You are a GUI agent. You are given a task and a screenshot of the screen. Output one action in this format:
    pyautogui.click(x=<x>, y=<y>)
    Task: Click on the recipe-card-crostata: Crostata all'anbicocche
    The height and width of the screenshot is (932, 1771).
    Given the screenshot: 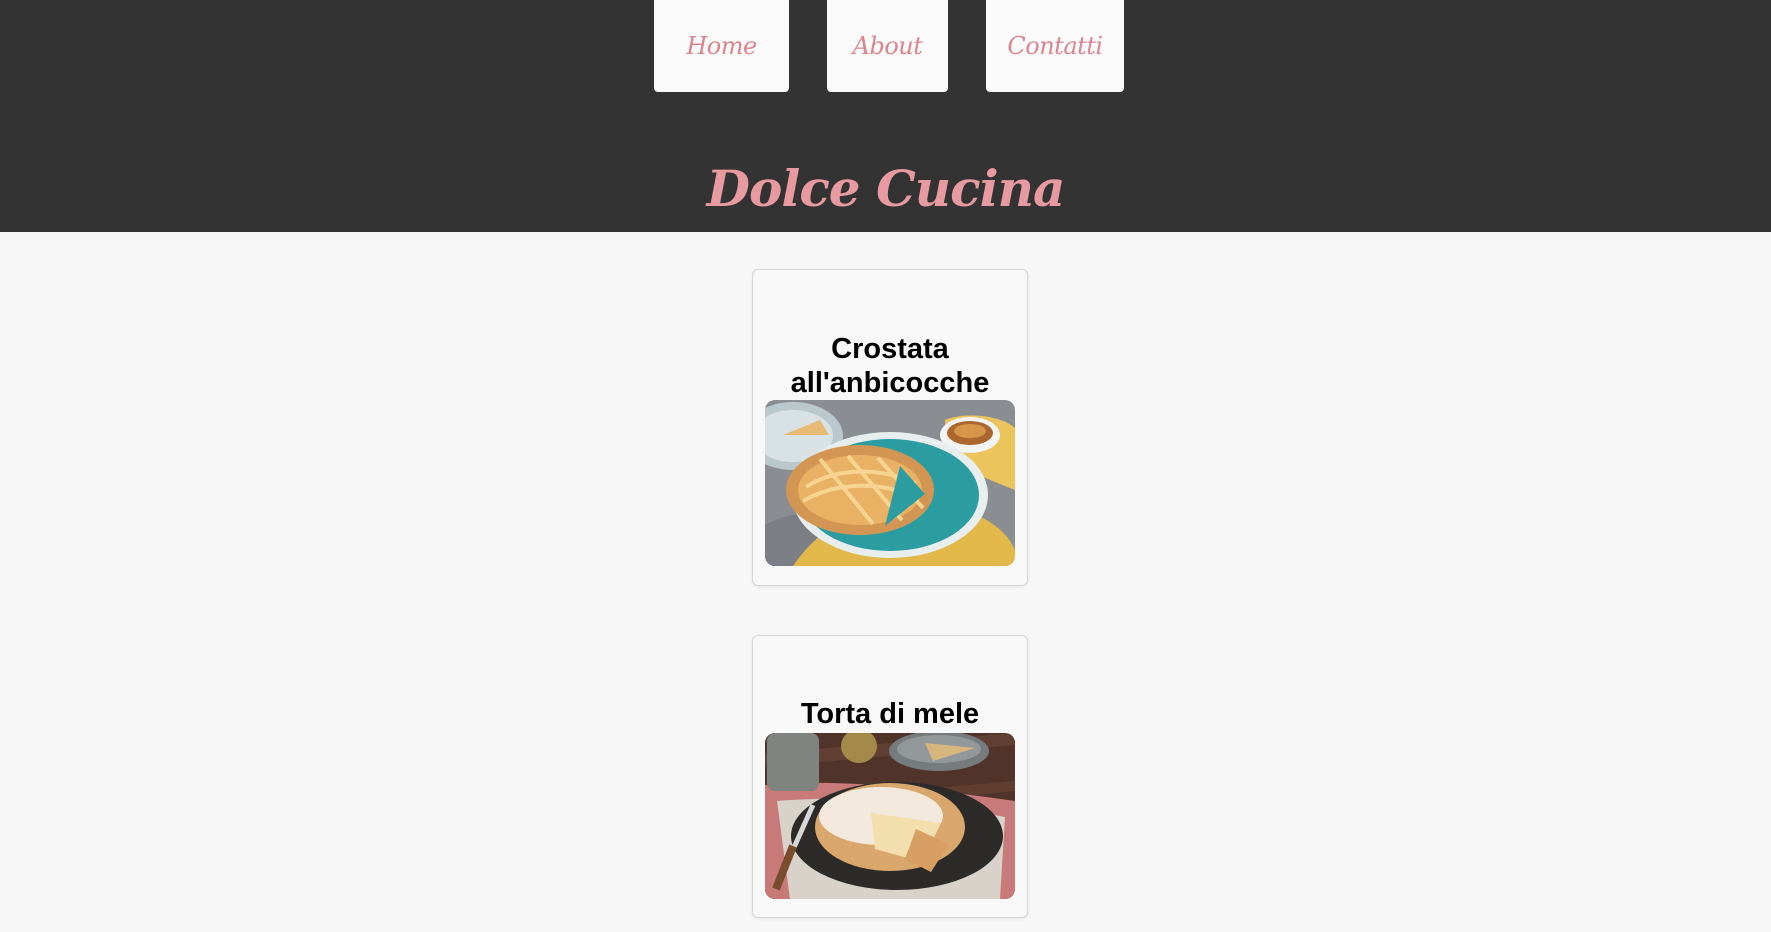 What is the action you would take?
    pyautogui.click(x=890, y=427)
    